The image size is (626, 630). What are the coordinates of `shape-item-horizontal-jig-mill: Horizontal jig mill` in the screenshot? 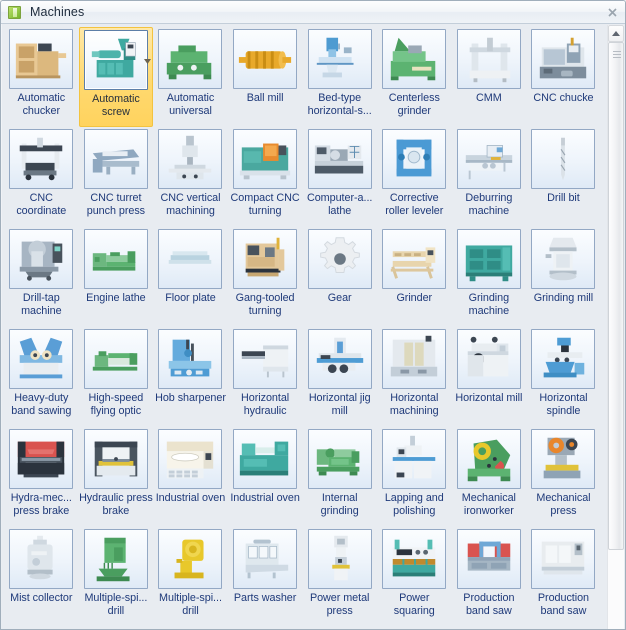 It's located at (339, 377).